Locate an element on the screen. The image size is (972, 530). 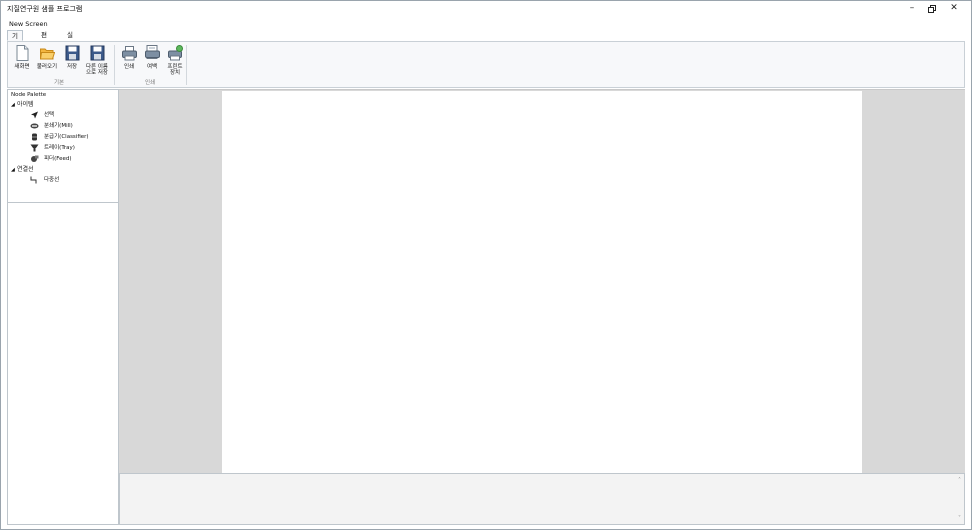
palette-item-select: 선택 is located at coordinates (42, 115).